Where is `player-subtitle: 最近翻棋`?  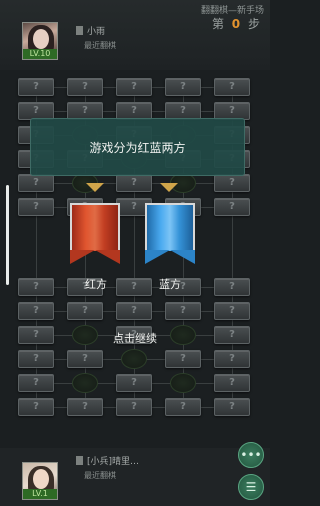
player-subtitle: 最近翻棋 is located at coordinates (100, 475).